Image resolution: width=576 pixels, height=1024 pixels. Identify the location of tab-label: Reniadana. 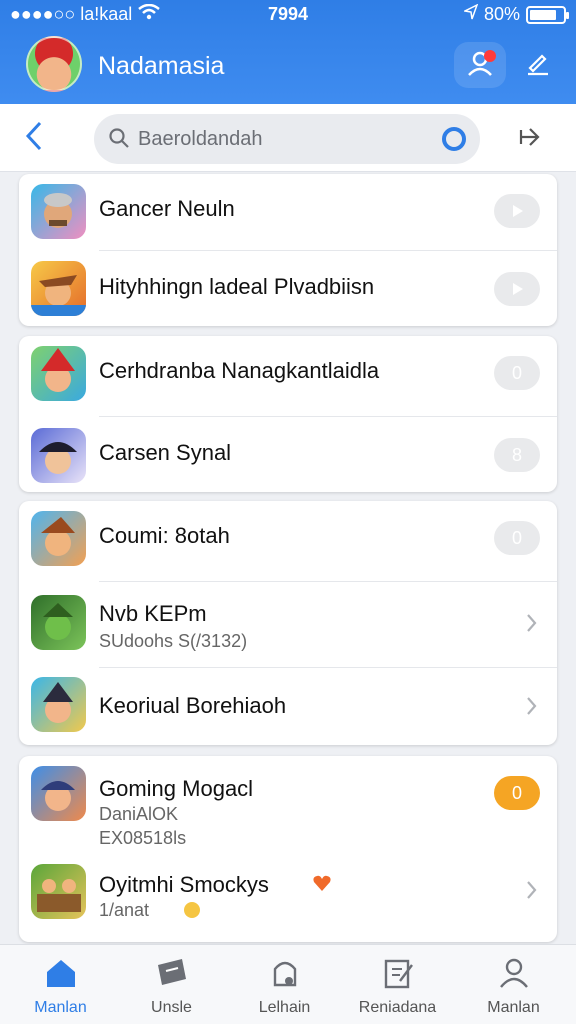
(397, 1007).